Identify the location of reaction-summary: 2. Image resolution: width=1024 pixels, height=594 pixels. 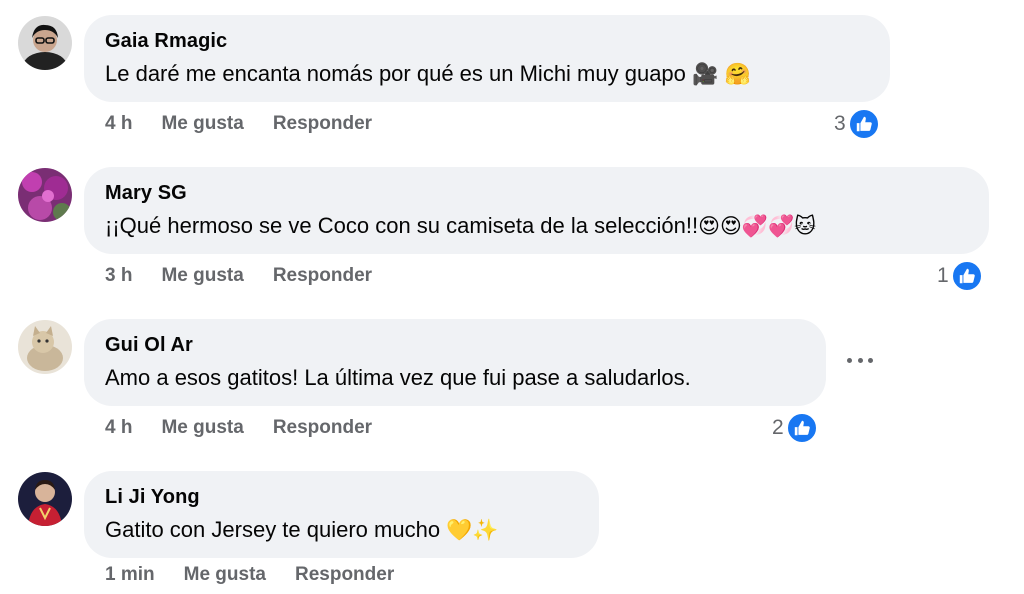
(795, 428).